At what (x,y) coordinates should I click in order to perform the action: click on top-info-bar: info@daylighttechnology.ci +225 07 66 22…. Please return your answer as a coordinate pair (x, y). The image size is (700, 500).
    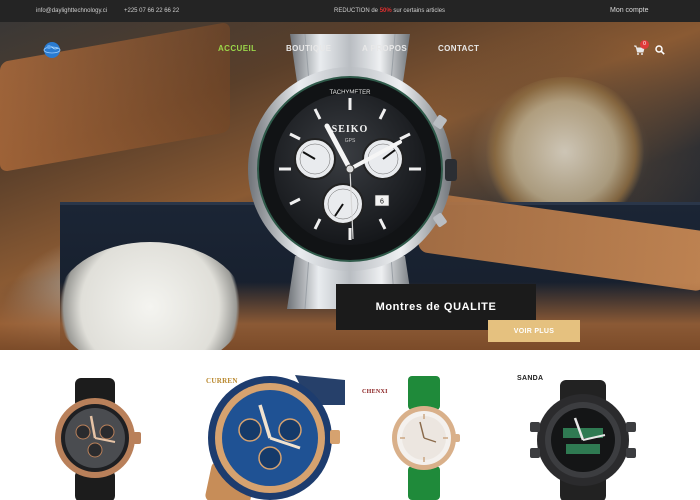
    Looking at the image, I should click on (350, 11).